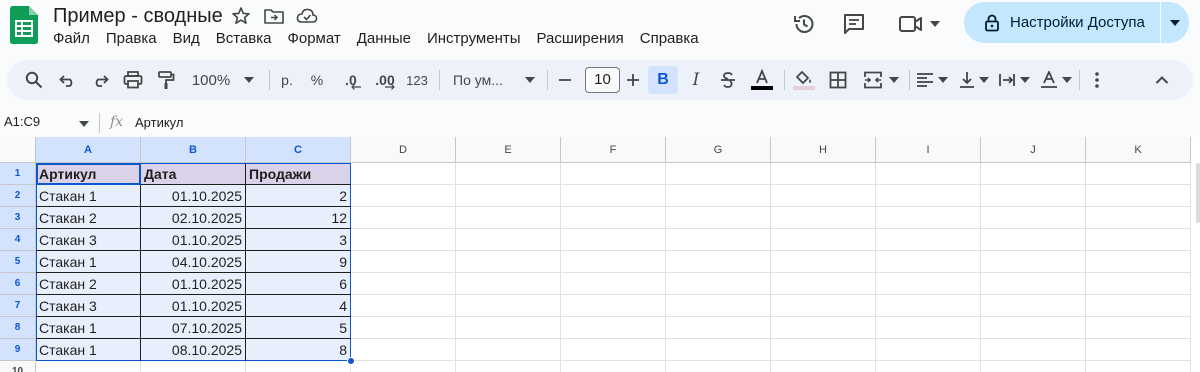 This screenshot has height=372, width=1200. Describe the element at coordinates (403, 328) in the screenshot. I see `cell-d8` at that location.